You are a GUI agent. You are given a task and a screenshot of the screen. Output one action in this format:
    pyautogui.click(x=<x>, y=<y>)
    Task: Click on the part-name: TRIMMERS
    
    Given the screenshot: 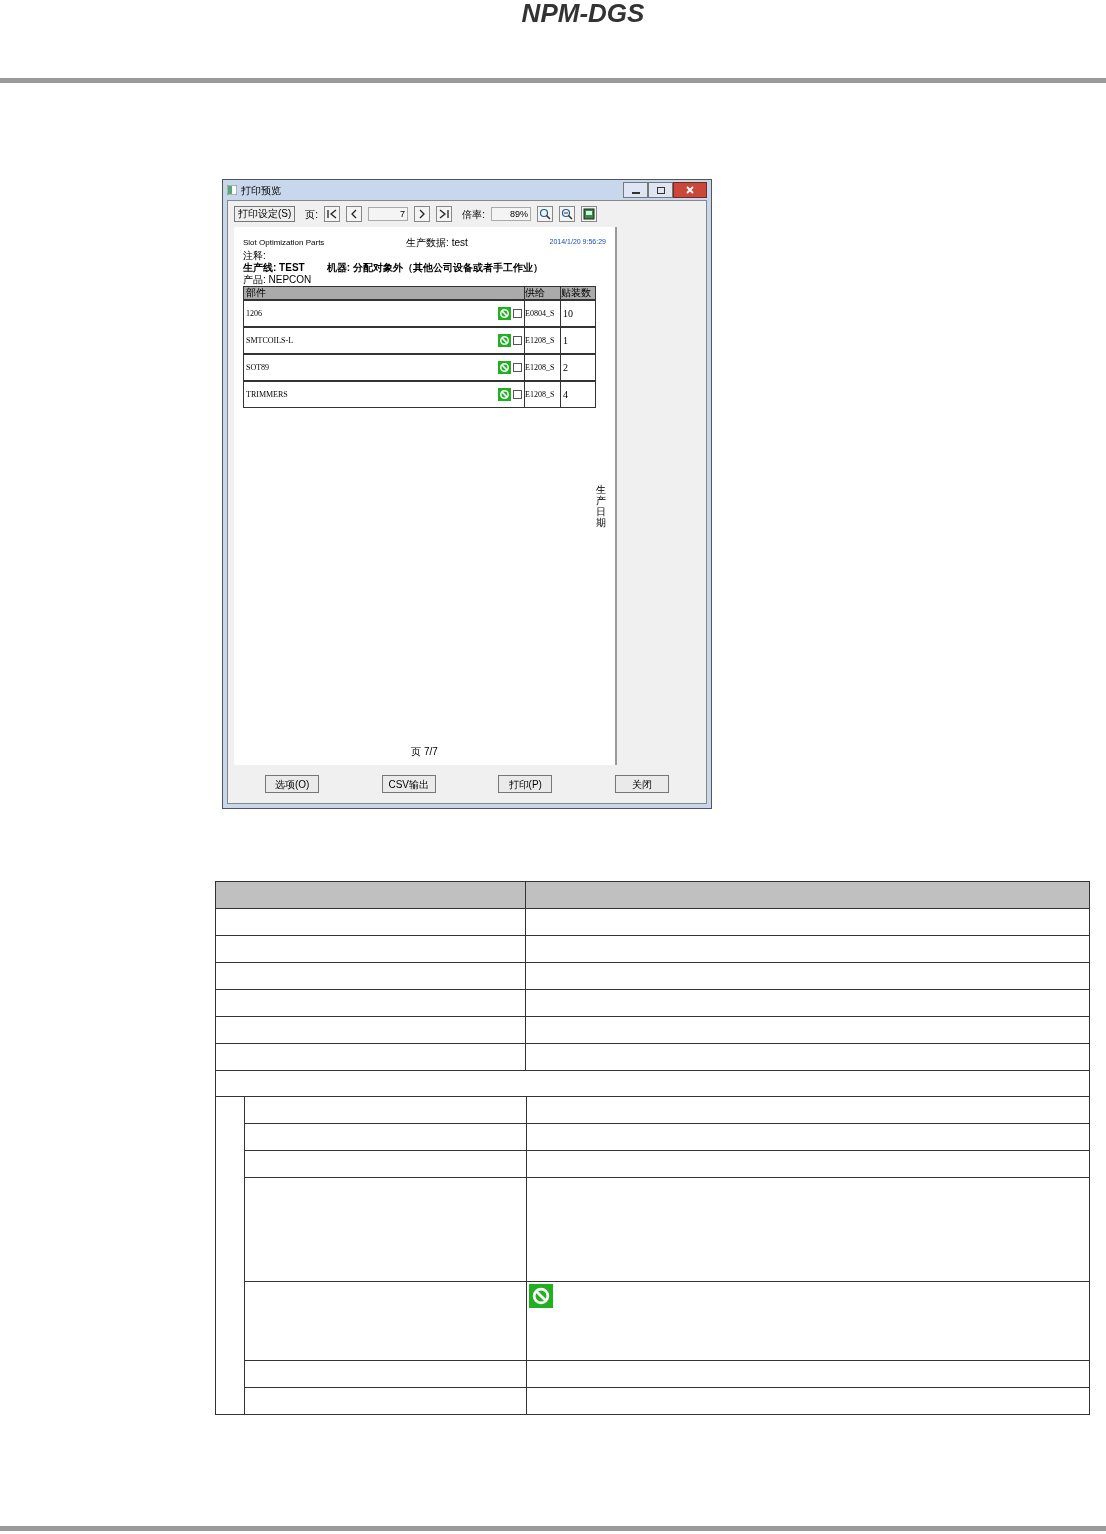 What is the action you would take?
    pyautogui.click(x=267, y=394)
    